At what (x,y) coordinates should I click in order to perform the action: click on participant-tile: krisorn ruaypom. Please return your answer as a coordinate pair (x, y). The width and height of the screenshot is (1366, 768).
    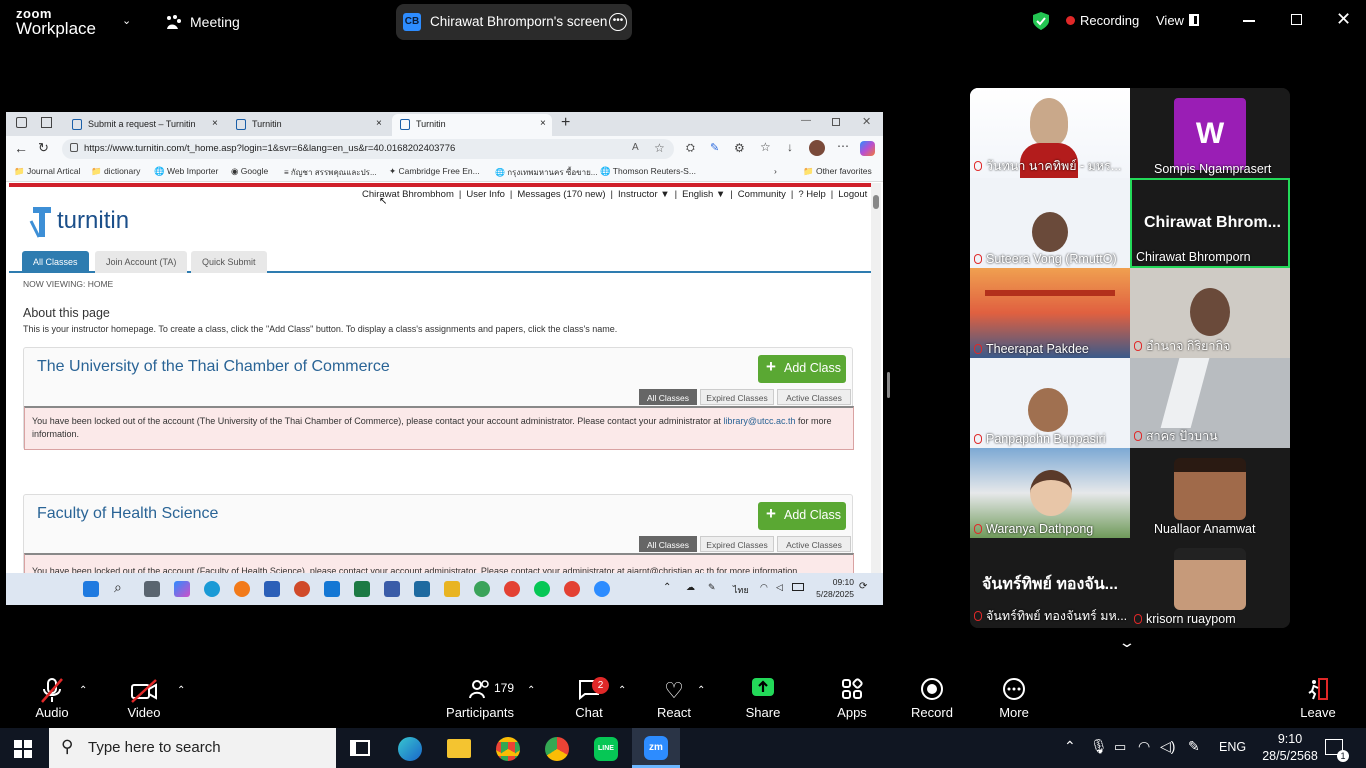
    Looking at the image, I should click on (1210, 583).